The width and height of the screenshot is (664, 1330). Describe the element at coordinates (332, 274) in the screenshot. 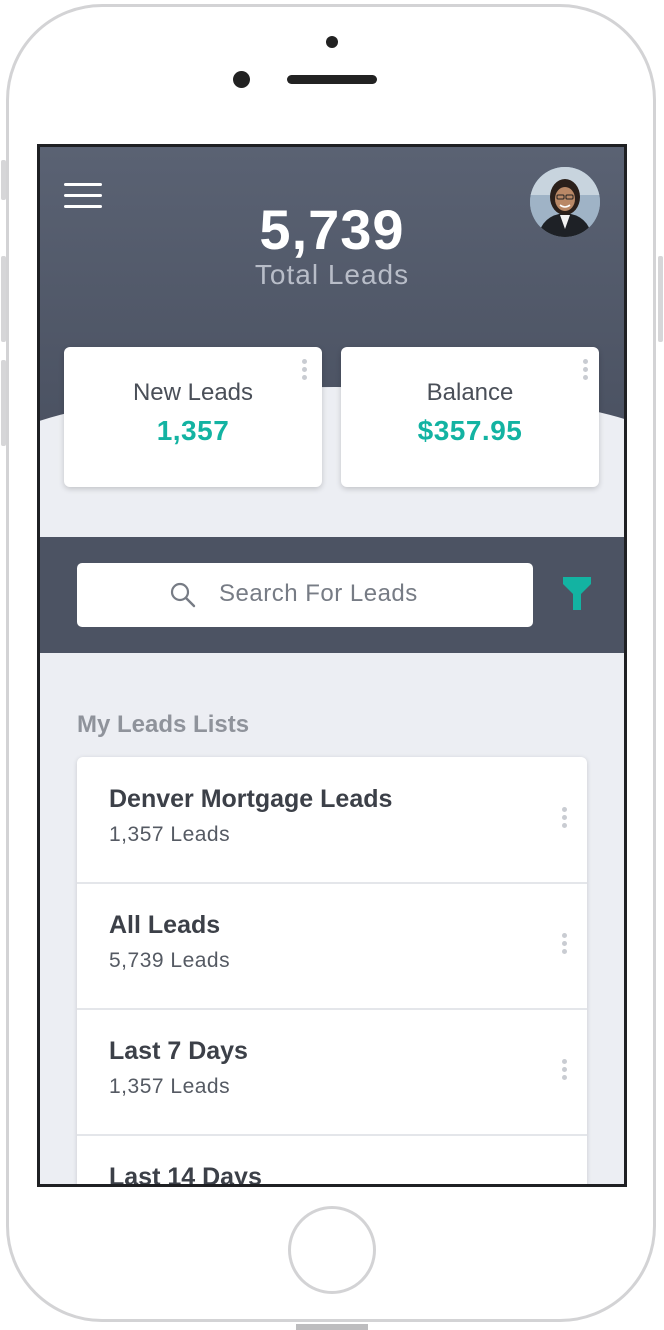

I see `total-leads-label: Total Leads` at that location.